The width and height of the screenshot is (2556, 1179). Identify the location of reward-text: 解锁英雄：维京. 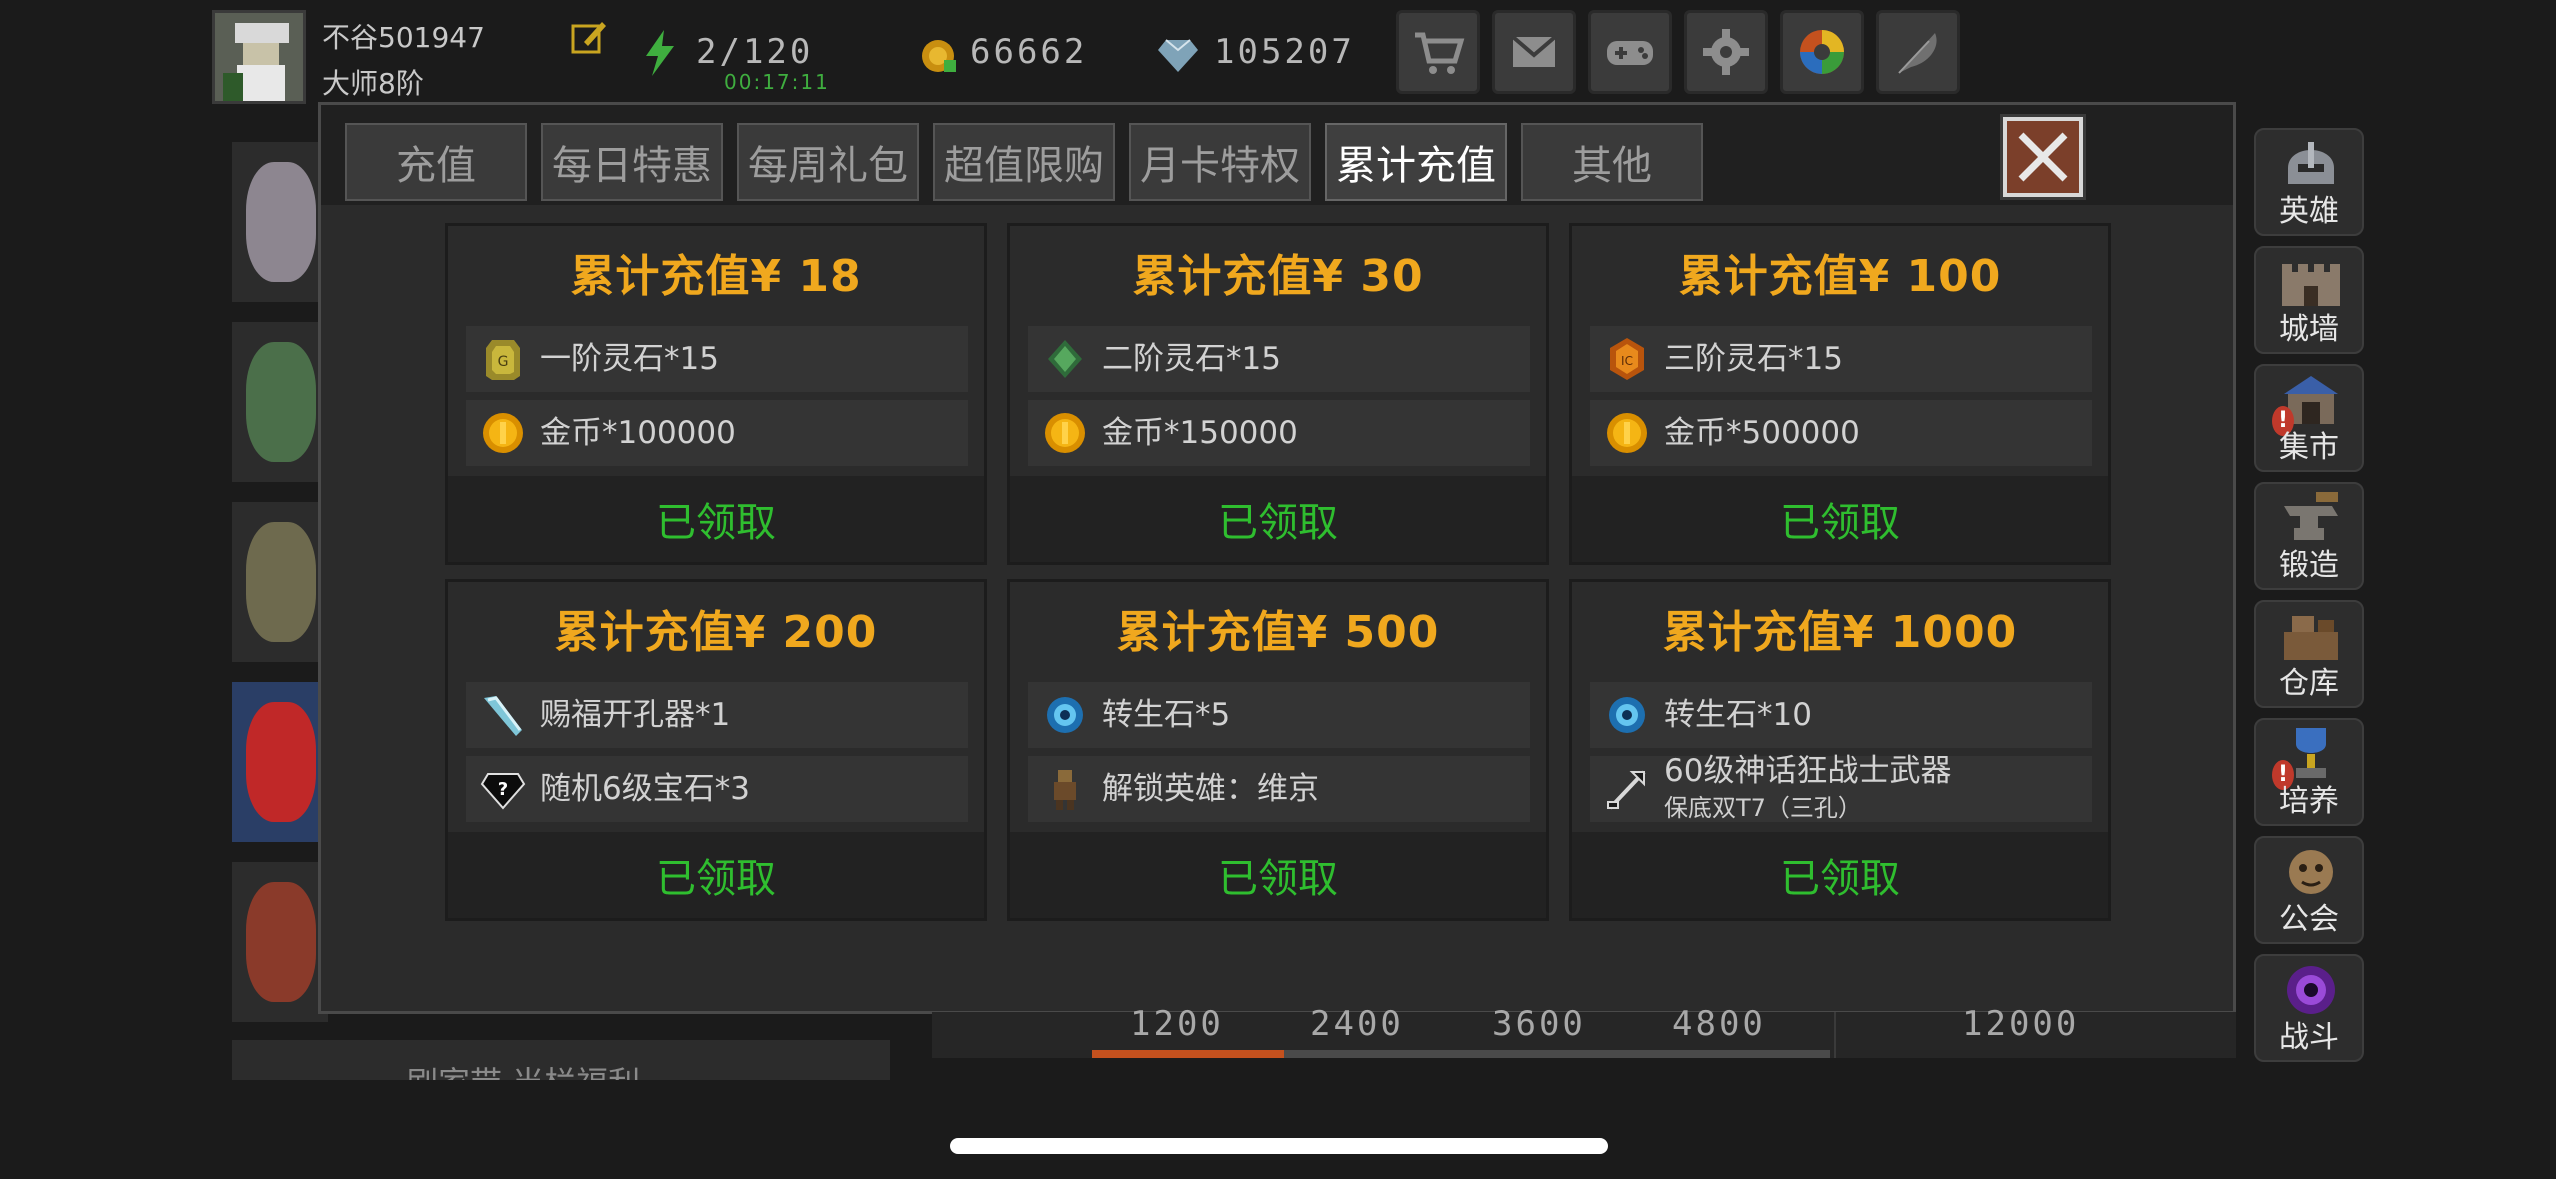
(1210, 788).